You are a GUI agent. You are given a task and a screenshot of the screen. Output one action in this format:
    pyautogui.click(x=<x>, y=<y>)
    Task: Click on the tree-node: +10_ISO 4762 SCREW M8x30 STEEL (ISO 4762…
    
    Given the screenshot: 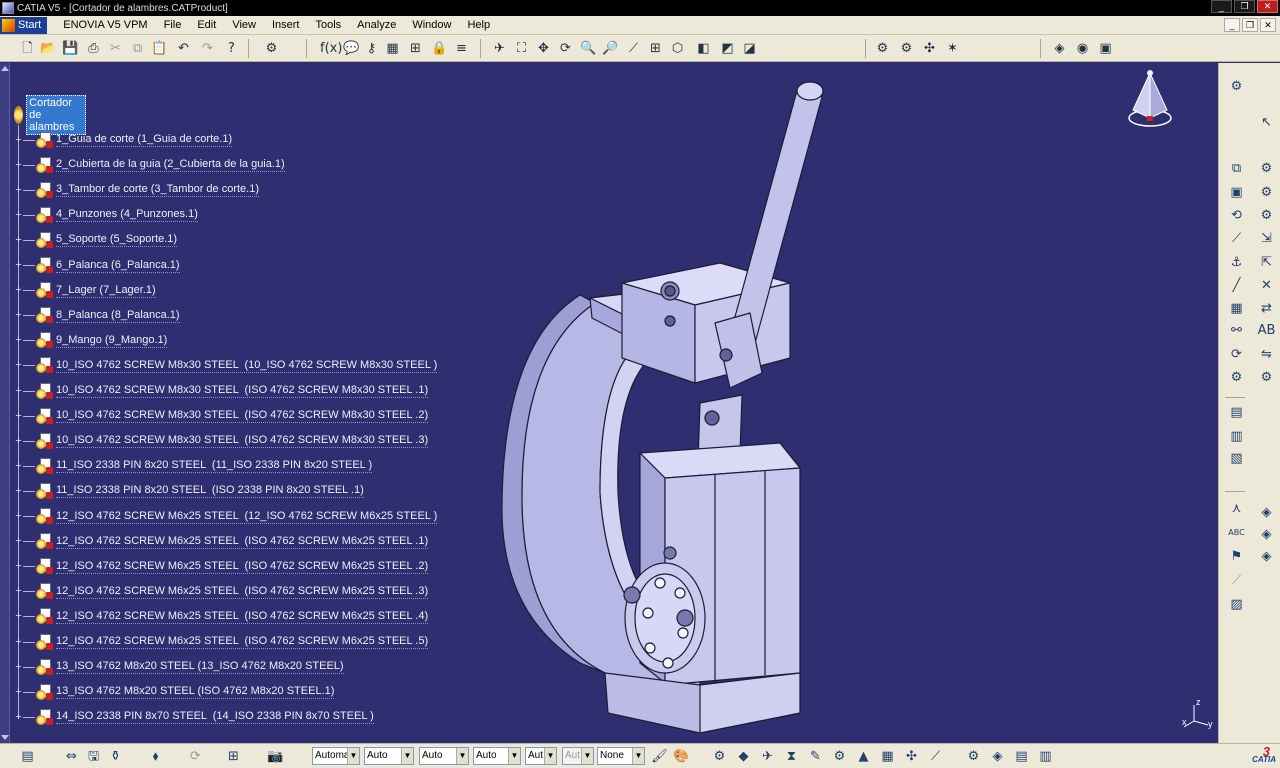 What is the action you would take?
    pyautogui.click(x=219, y=391)
    